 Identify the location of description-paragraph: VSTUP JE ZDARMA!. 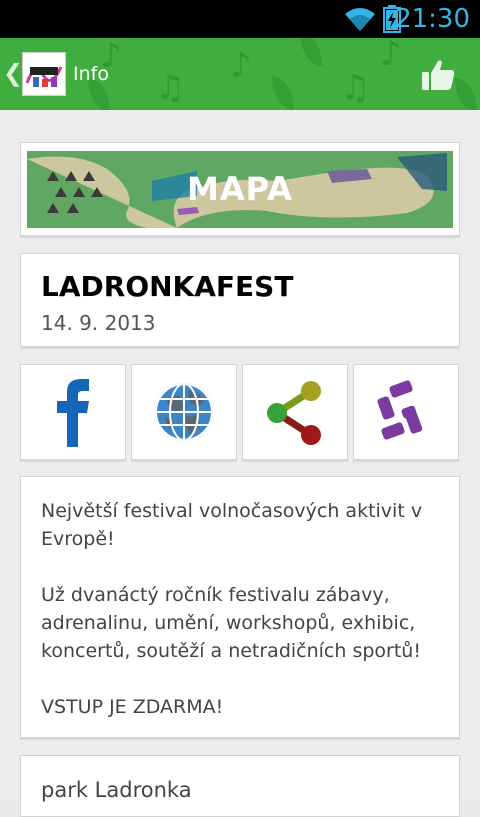
(132, 707).